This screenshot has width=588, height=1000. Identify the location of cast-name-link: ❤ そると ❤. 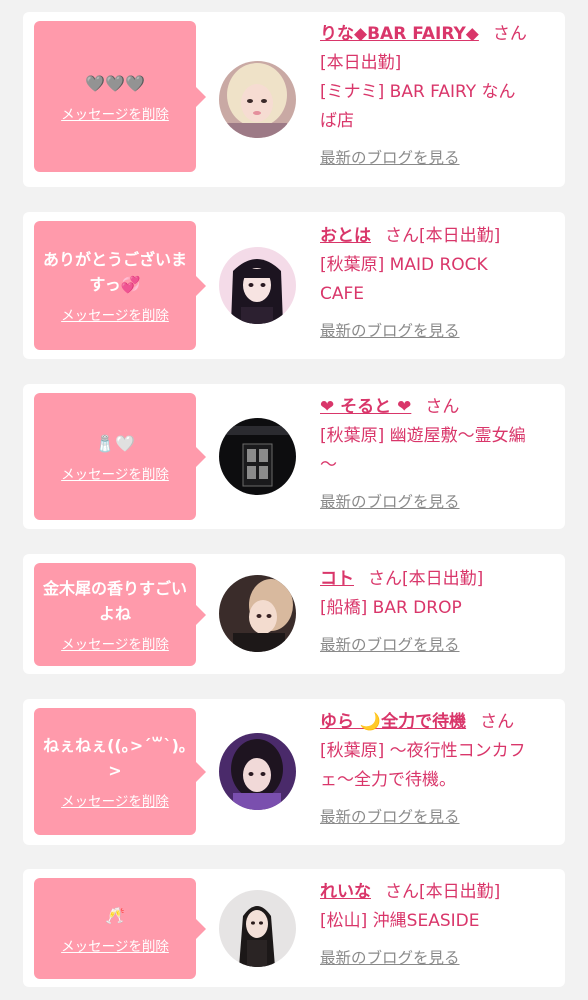
(365, 407).